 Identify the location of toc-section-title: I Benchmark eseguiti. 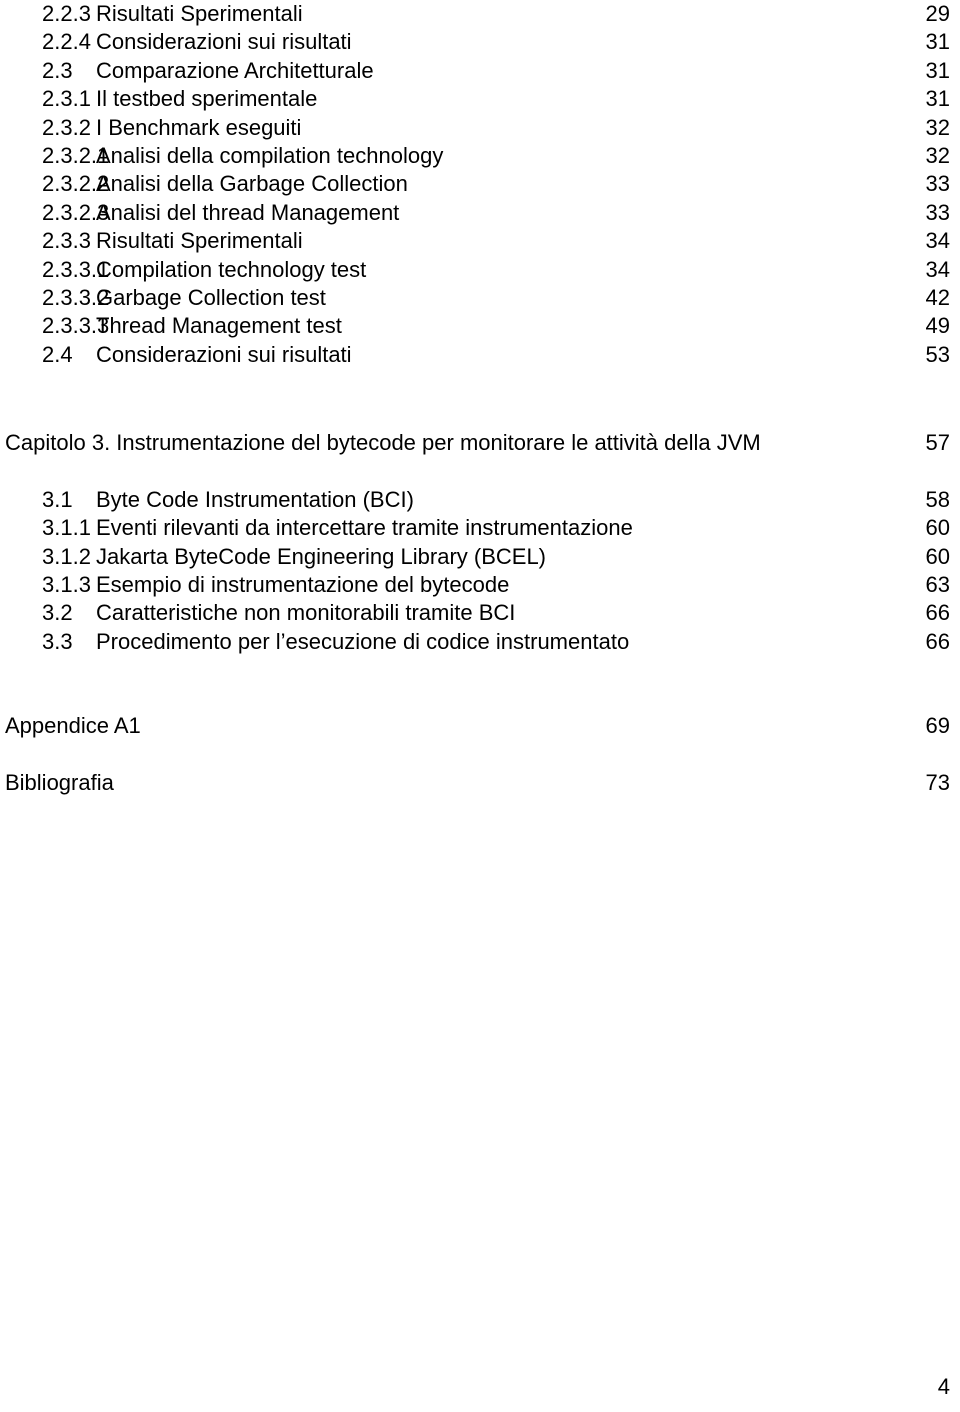
(199, 127).